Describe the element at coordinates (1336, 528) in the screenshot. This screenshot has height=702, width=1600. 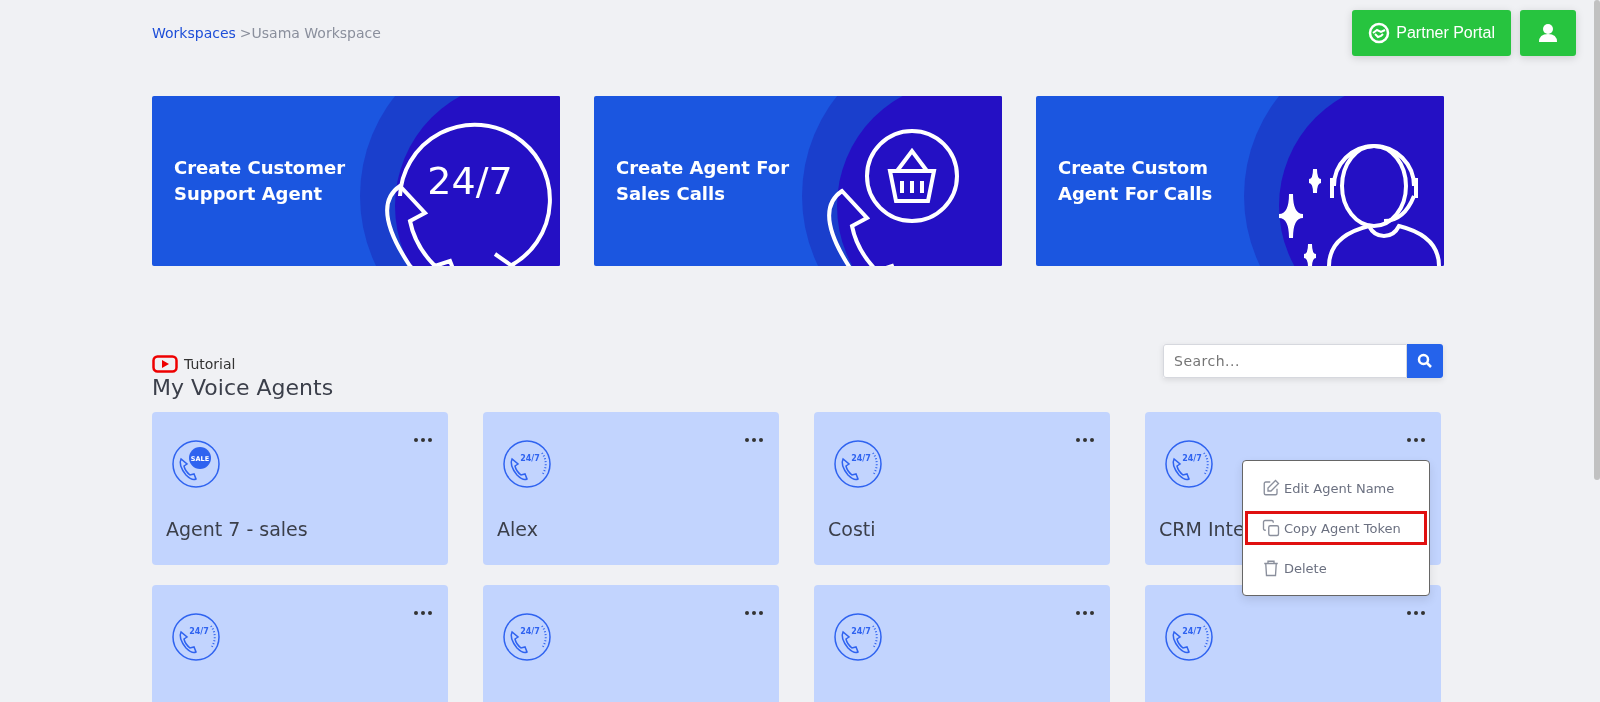
I see `menu-item: Copy Agent Token` at that location.